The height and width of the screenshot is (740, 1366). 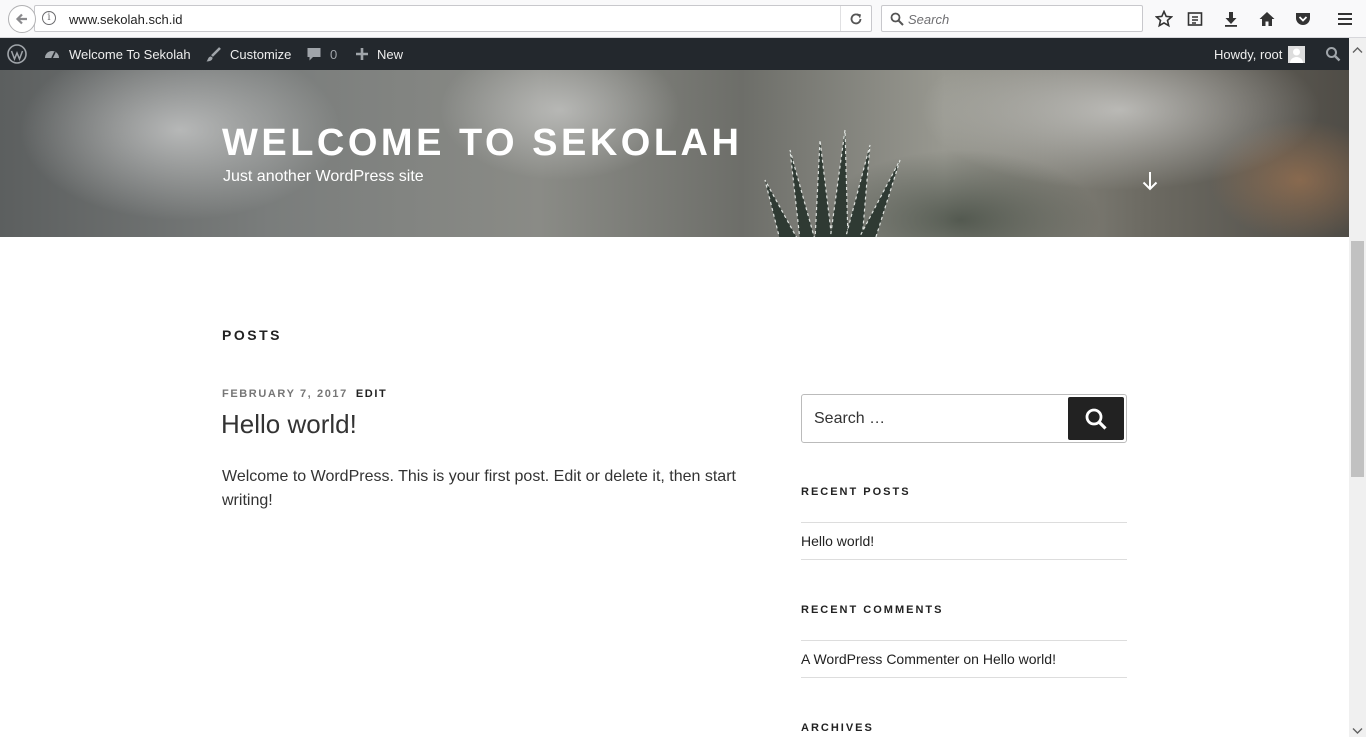 What do you see at coordinates (390, 54) in the screenshot?
I see `admin-new-label: New` at bounding box center [390, 54].